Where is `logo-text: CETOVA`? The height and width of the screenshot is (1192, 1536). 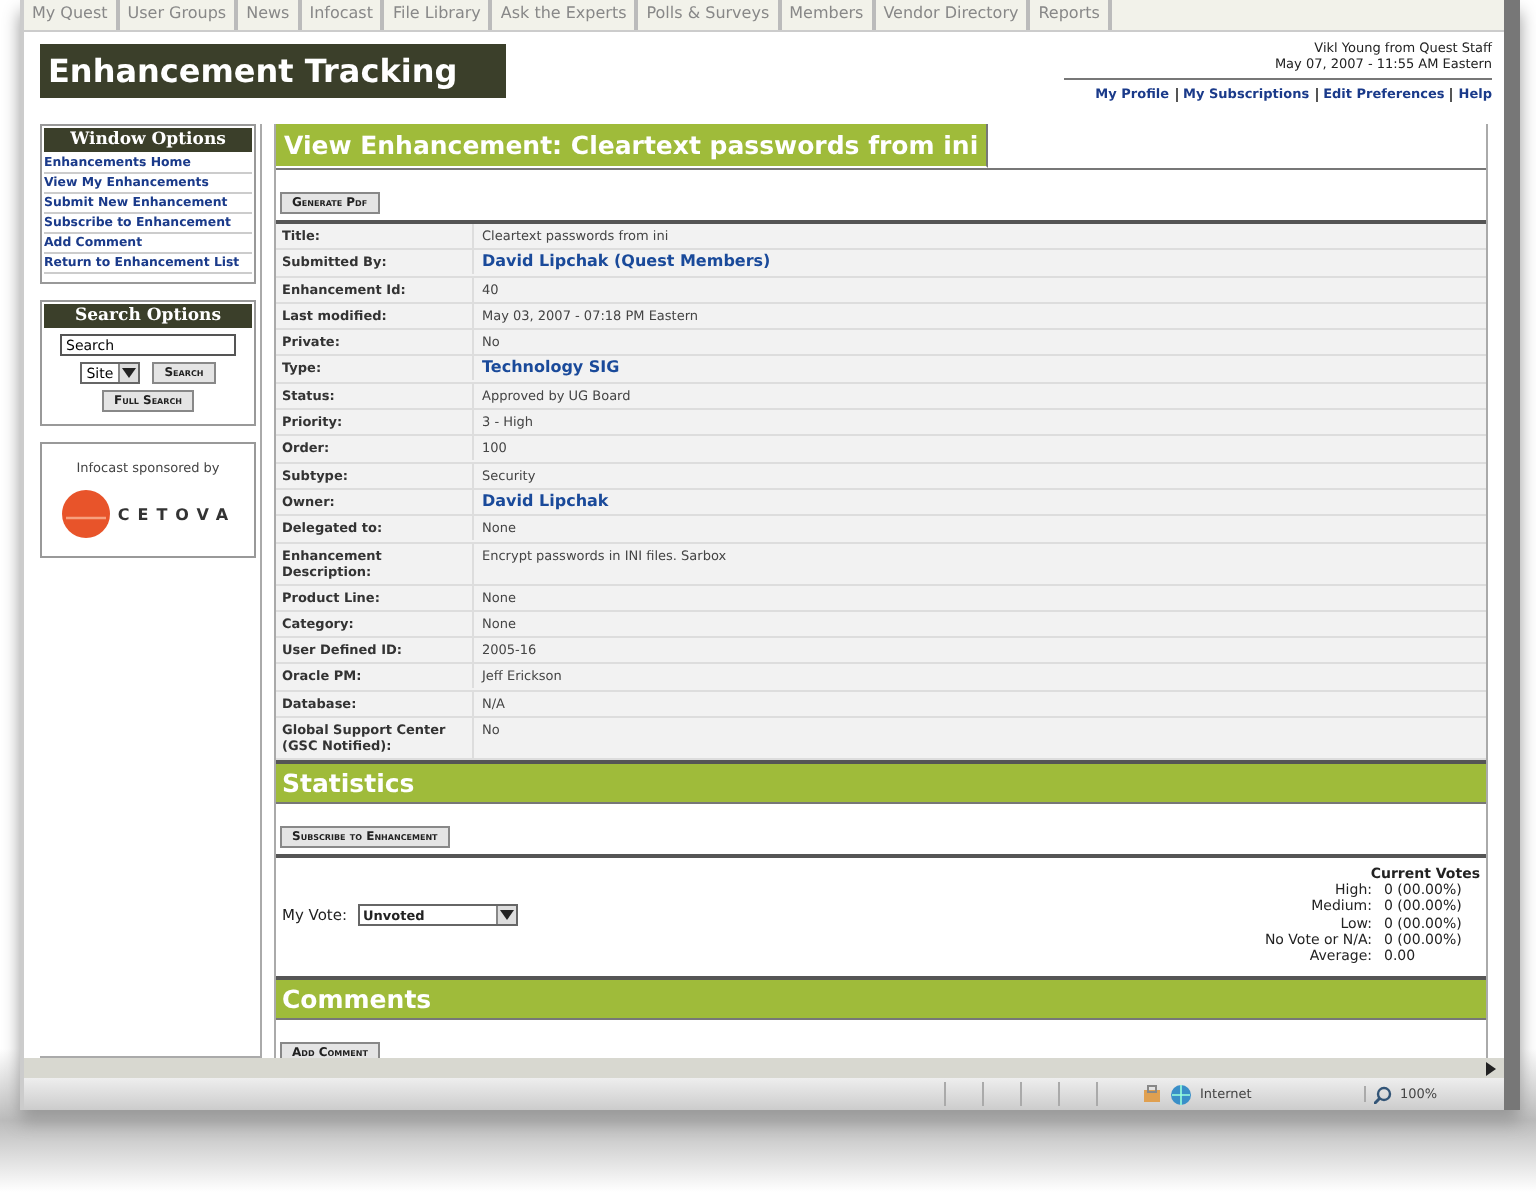
logo-text: CETOVA is located at coordinates (177, 514).